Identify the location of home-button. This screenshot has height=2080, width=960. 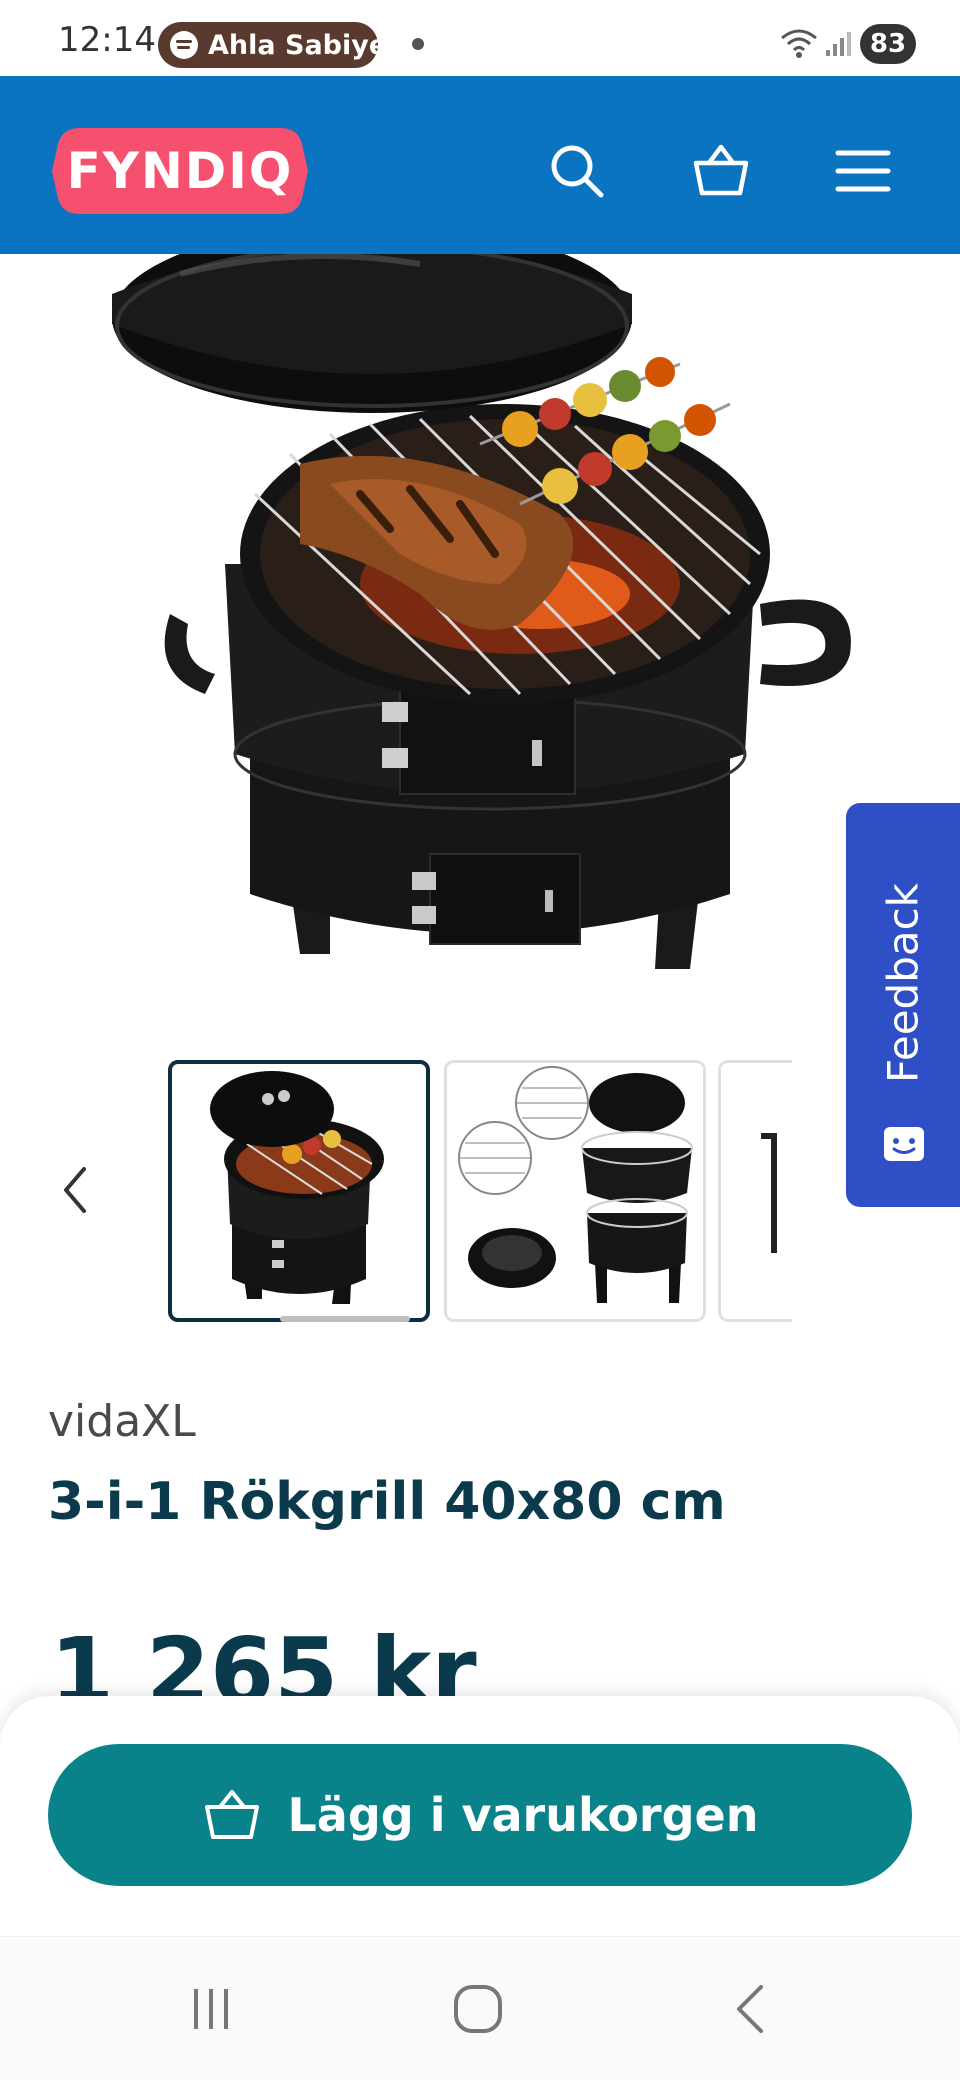
(478, 2009).